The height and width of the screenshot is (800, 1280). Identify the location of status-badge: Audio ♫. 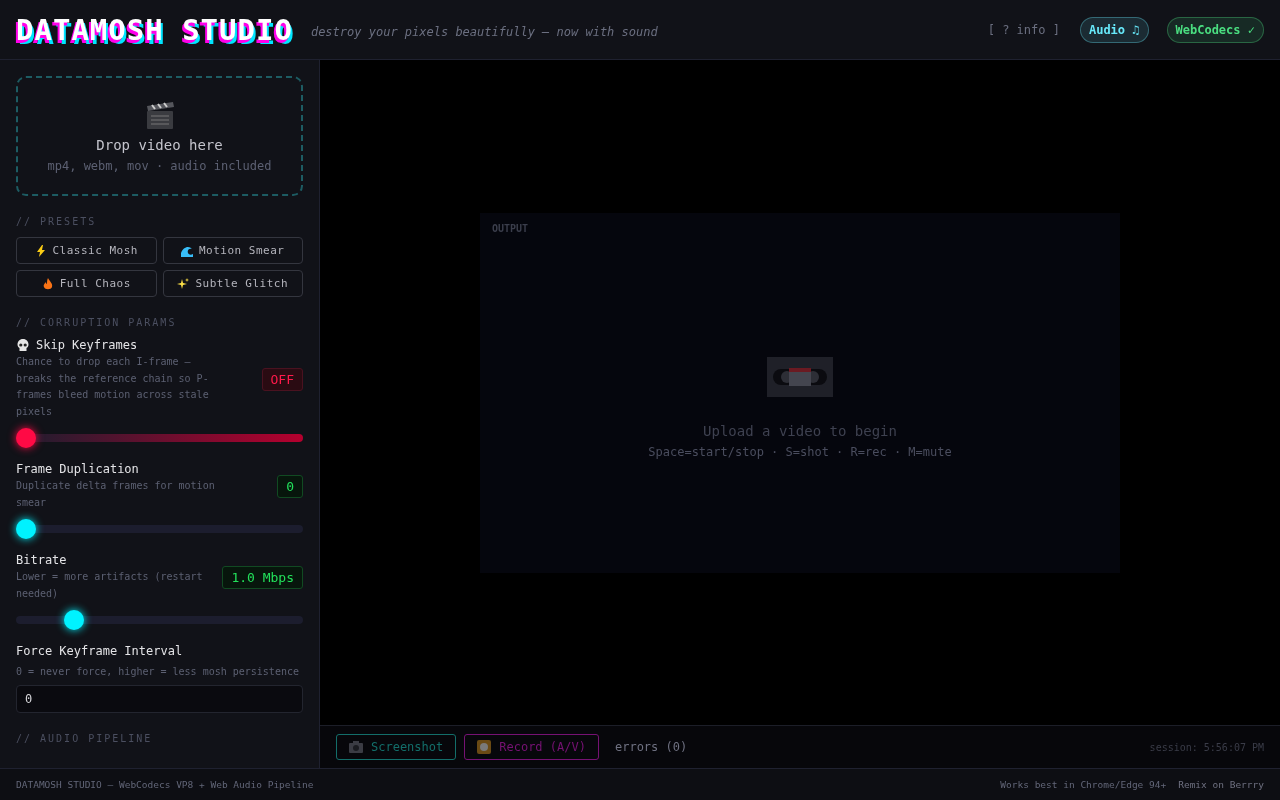
(1114, 29).